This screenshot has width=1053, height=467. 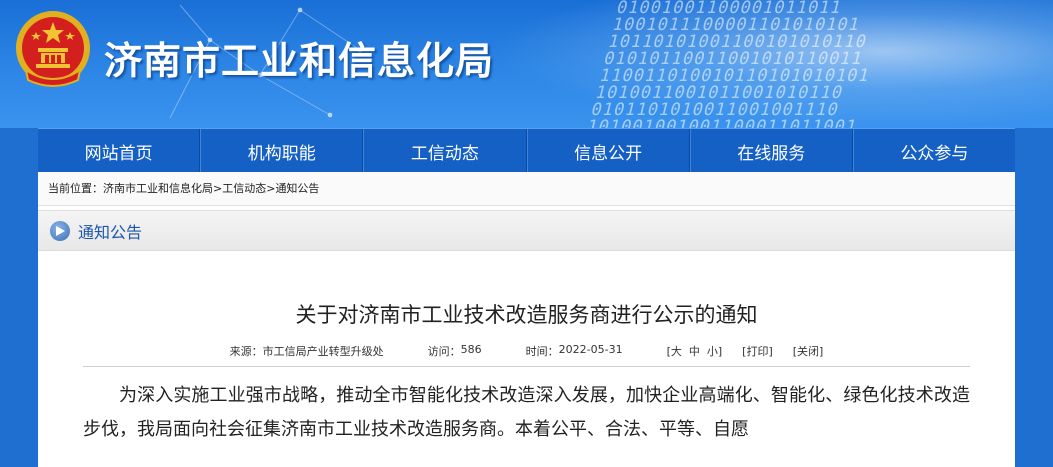 I want to click on breadcrumb-prefix: 当前位置：, so click(x=75, y=188).